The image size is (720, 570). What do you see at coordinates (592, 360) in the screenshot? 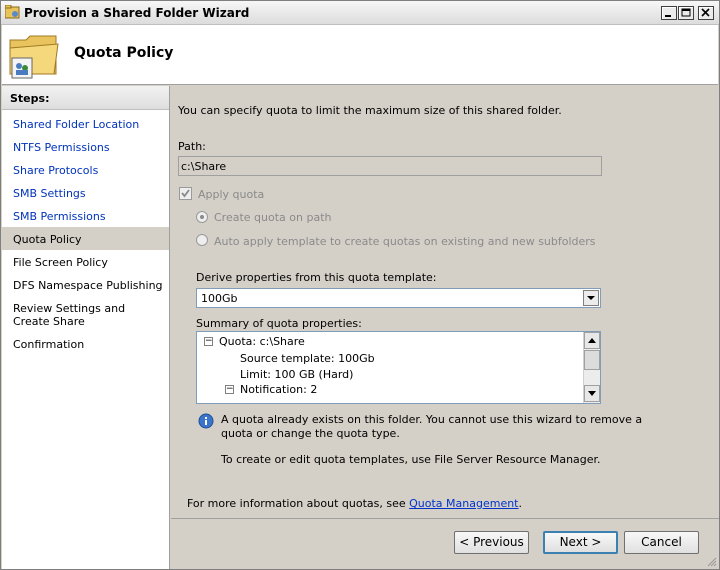
I see `scroll-thumb` at bounding box center [592, 360].